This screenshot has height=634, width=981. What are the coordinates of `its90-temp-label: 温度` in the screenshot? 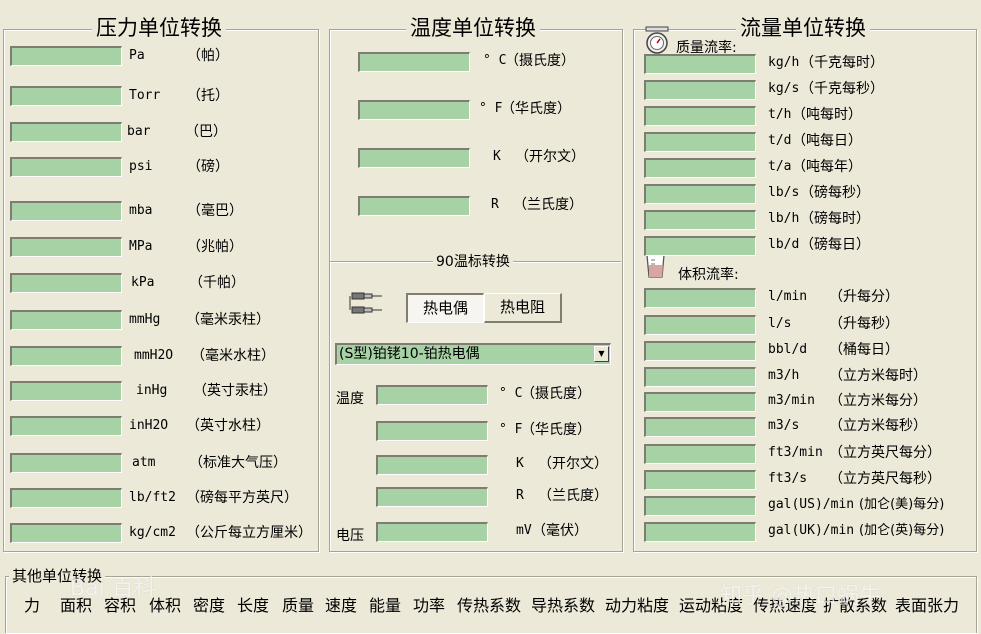 It's located at (350, 399).